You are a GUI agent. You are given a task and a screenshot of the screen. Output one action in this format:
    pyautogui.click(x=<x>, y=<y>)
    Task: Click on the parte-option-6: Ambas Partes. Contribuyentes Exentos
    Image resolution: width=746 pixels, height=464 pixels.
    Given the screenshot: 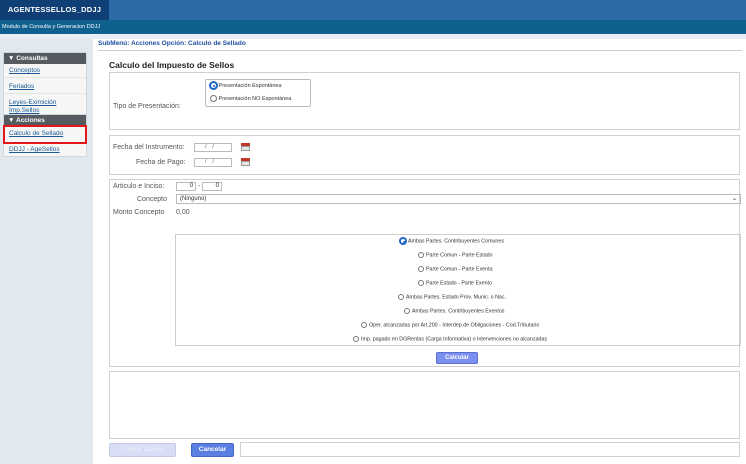 What is the action you would take?
    pyautogui.click(x=454, y=311)
    